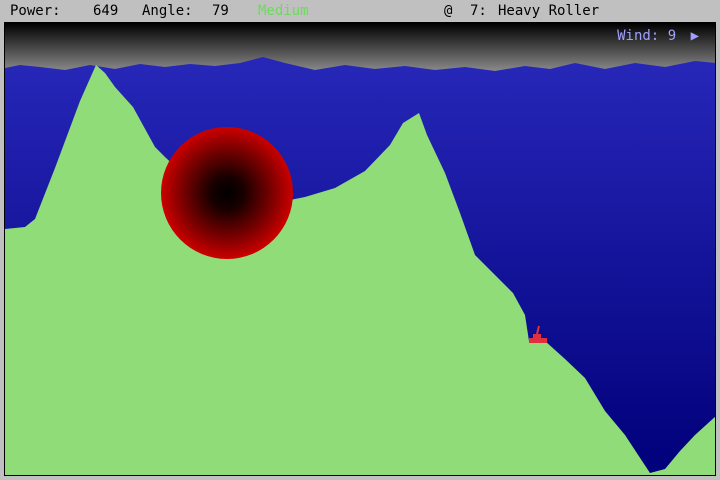 The image size is (720, 480). What do you see at coordinates (35, 11) in the screenshot?
I see `power-label: Power:` at bounding box center [35, 11].